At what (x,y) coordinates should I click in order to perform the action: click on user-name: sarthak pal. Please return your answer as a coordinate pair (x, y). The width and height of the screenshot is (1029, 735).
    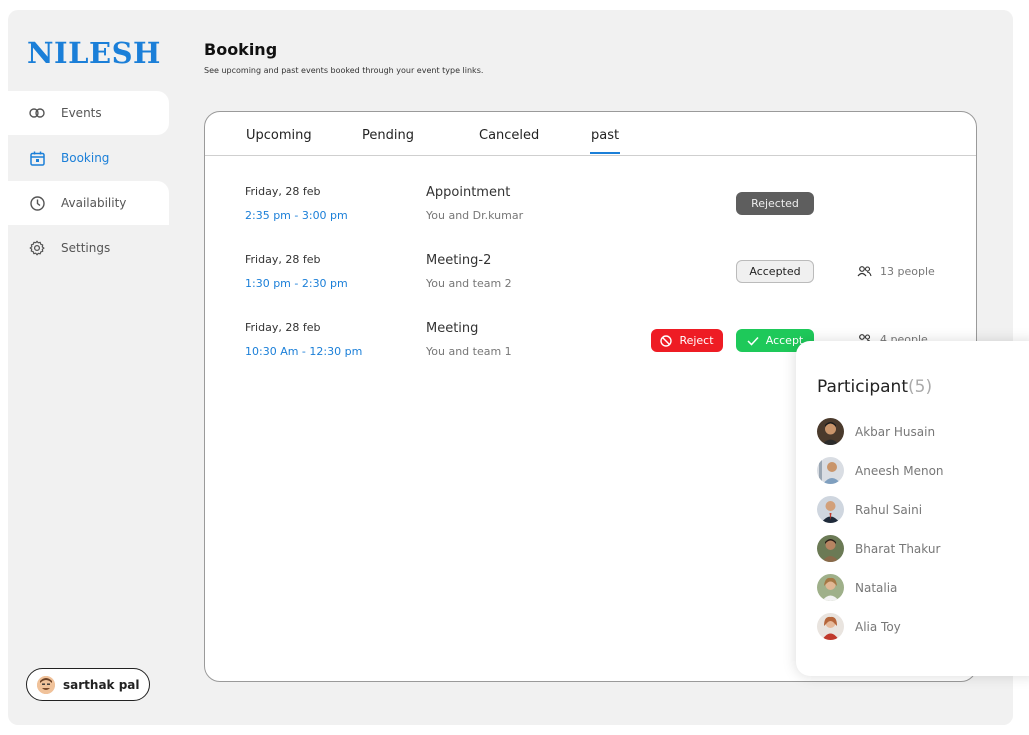
    Looking at the image, I should click on (101, 684).